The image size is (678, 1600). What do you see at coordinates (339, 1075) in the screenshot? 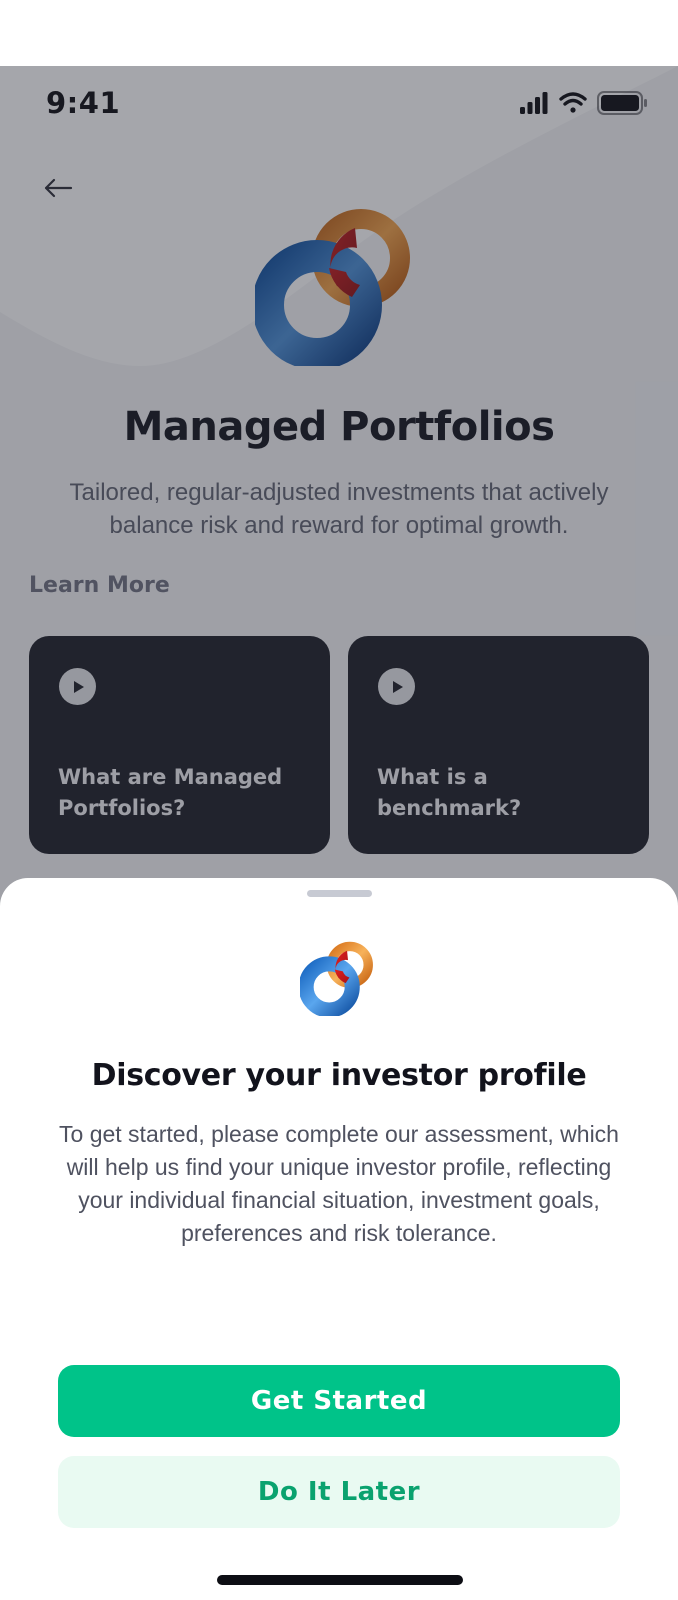
I see `sheet-title: Discover your investor profile` at bounding box center [339, 1075].